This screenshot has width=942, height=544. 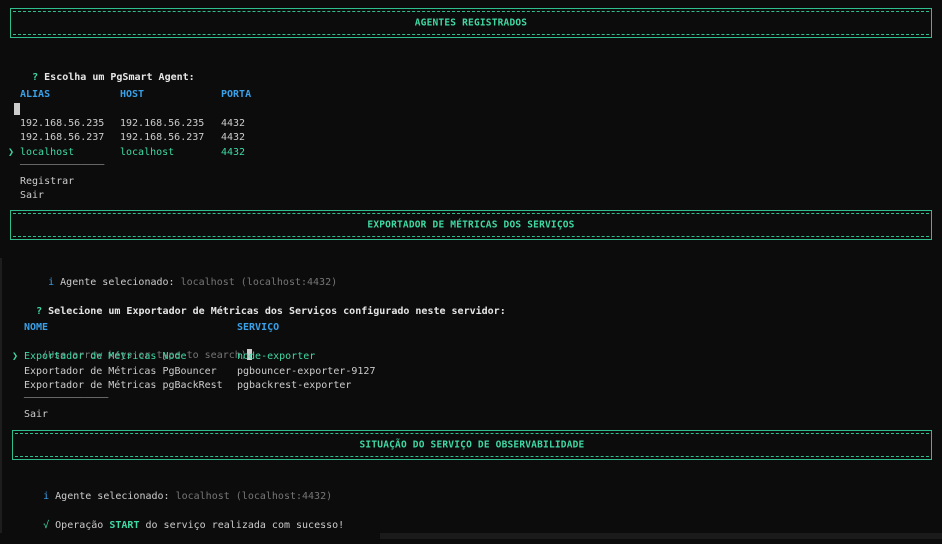 I want to click on terminal-cursor, so click(x=17, y=109).